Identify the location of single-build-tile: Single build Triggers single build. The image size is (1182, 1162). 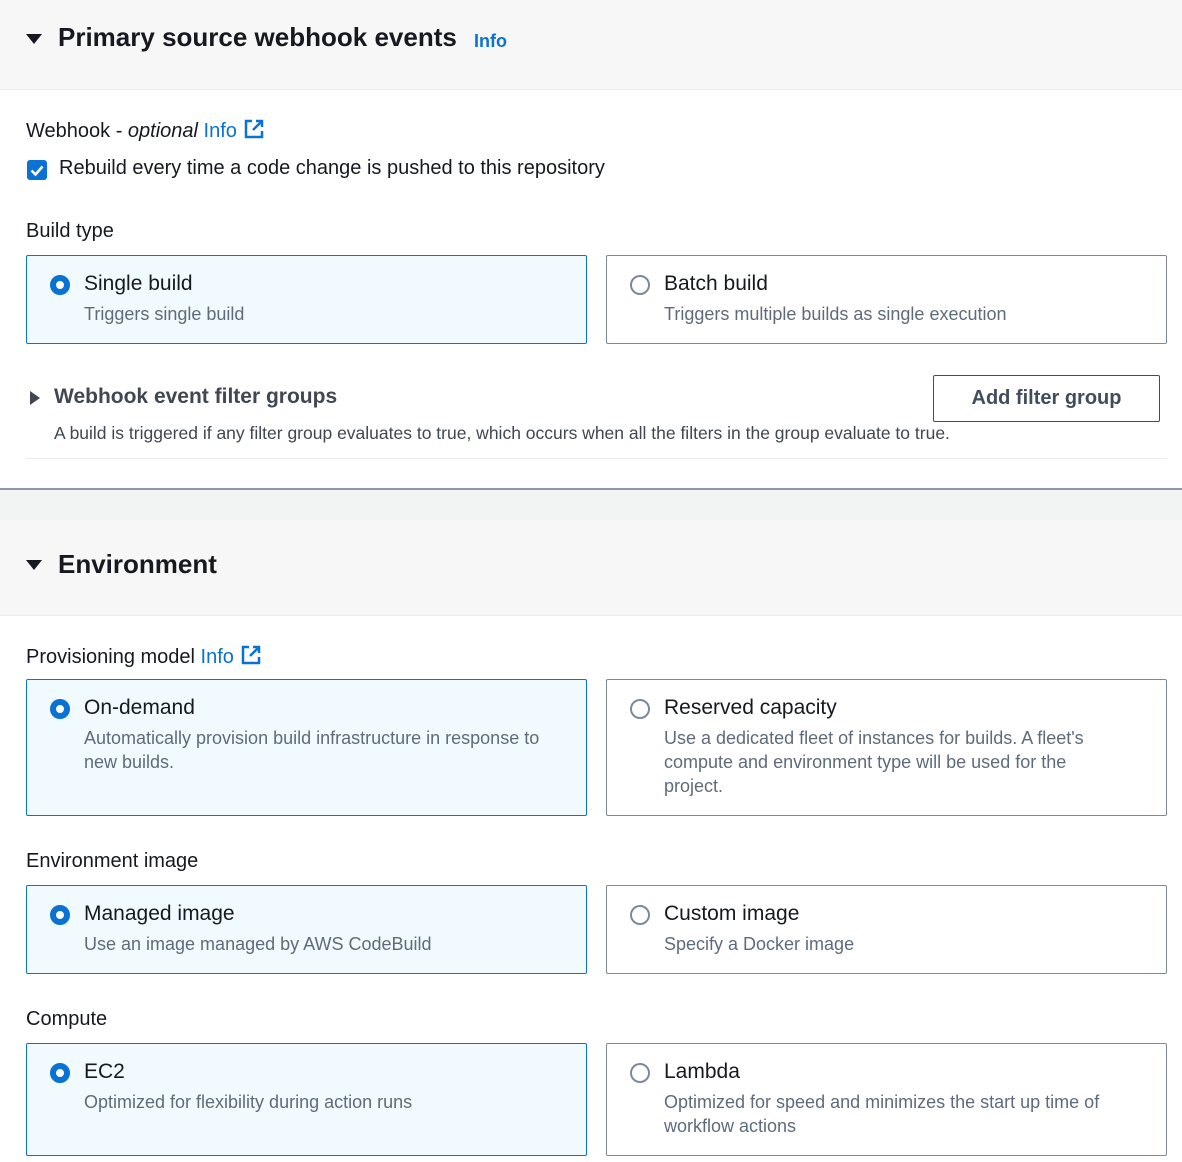
(306, 299).